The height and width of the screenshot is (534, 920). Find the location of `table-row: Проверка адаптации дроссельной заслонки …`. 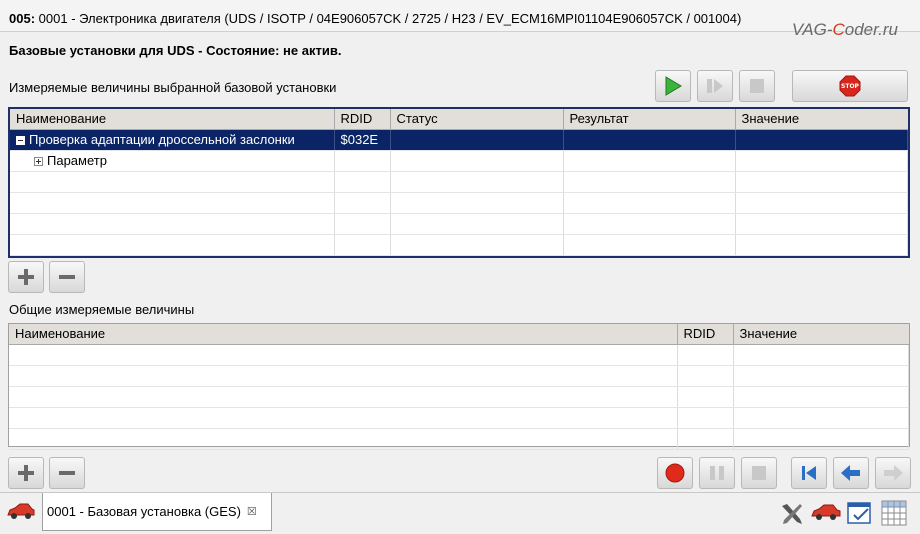

table-row: Проверка адаптации дроссельной заслонки … is located at coordinates (459, 140).